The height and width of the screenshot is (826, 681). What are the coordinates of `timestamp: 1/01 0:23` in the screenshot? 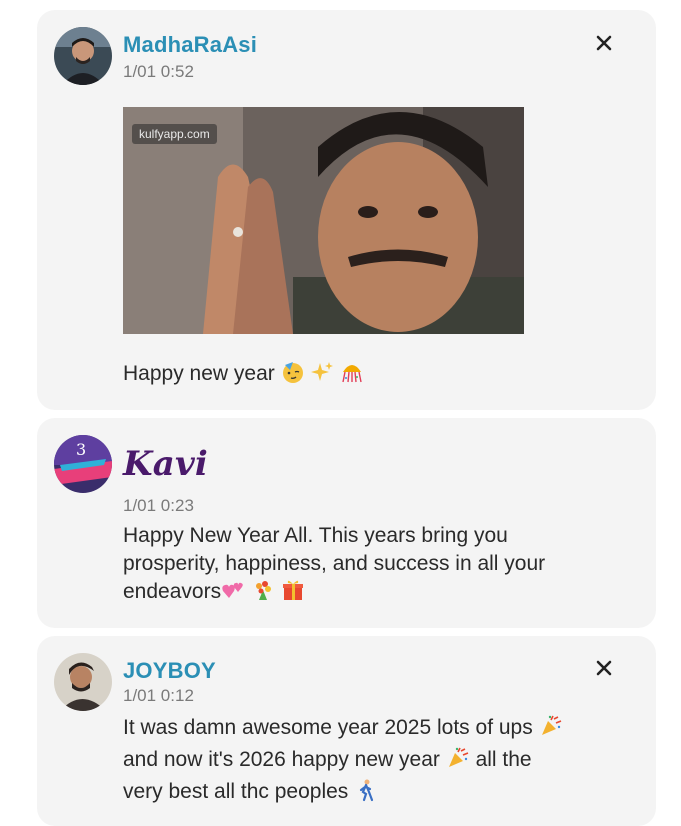 It's located at (158, 505).